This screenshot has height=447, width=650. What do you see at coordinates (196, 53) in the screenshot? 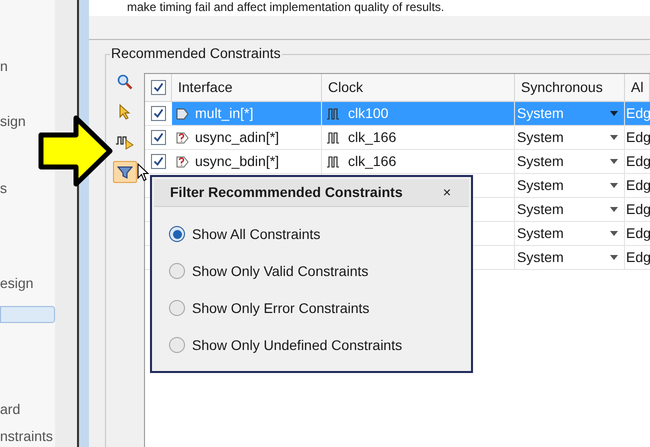
I see `group-title: Recommended Constraints` at bounding box center [196, 53].